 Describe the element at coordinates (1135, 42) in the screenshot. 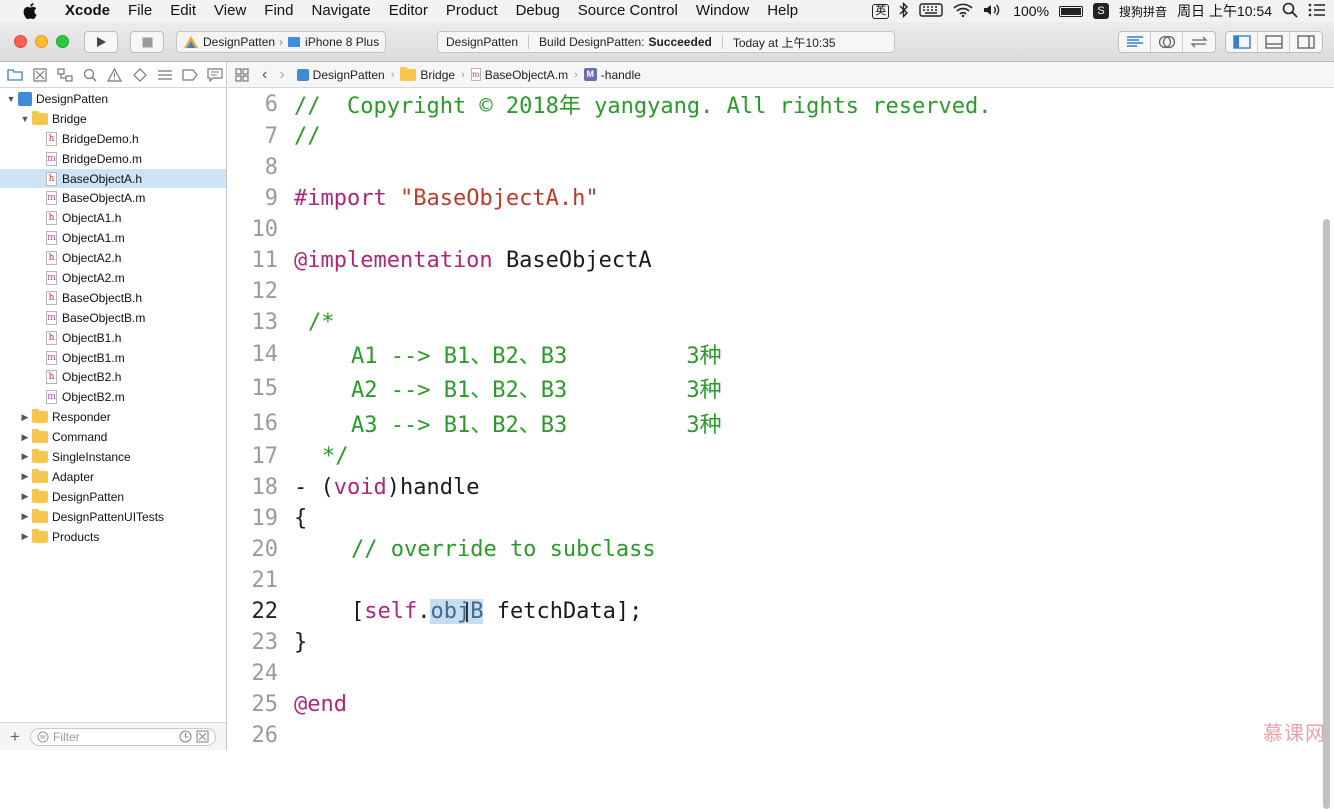

I see `standard-editor-button` at that location.